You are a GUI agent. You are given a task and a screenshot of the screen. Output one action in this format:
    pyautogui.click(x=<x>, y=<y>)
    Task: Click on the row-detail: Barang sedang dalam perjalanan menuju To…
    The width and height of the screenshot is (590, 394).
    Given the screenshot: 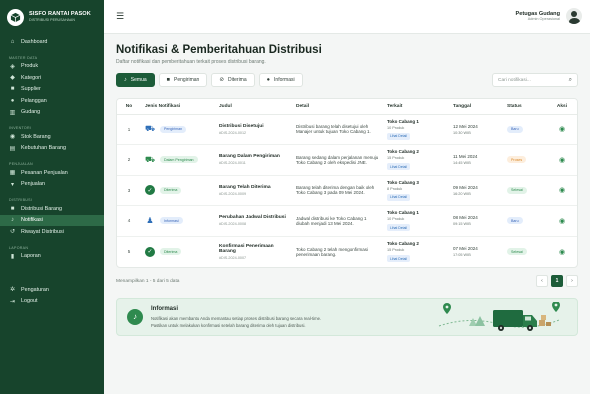 What is the action you would take?
    pyautogui.click(x=337, y=160)
    